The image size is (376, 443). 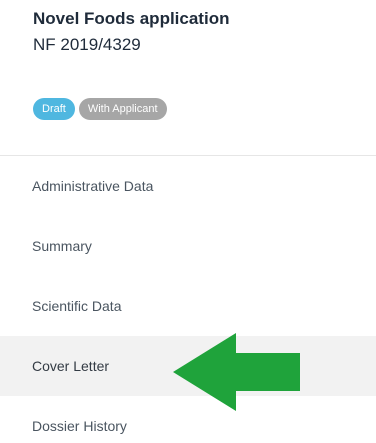 What do you see at coordinates (188, 246) in the screenshot?
I see `sidebar-item-summary: Summary` at bounding box center [188, 246].